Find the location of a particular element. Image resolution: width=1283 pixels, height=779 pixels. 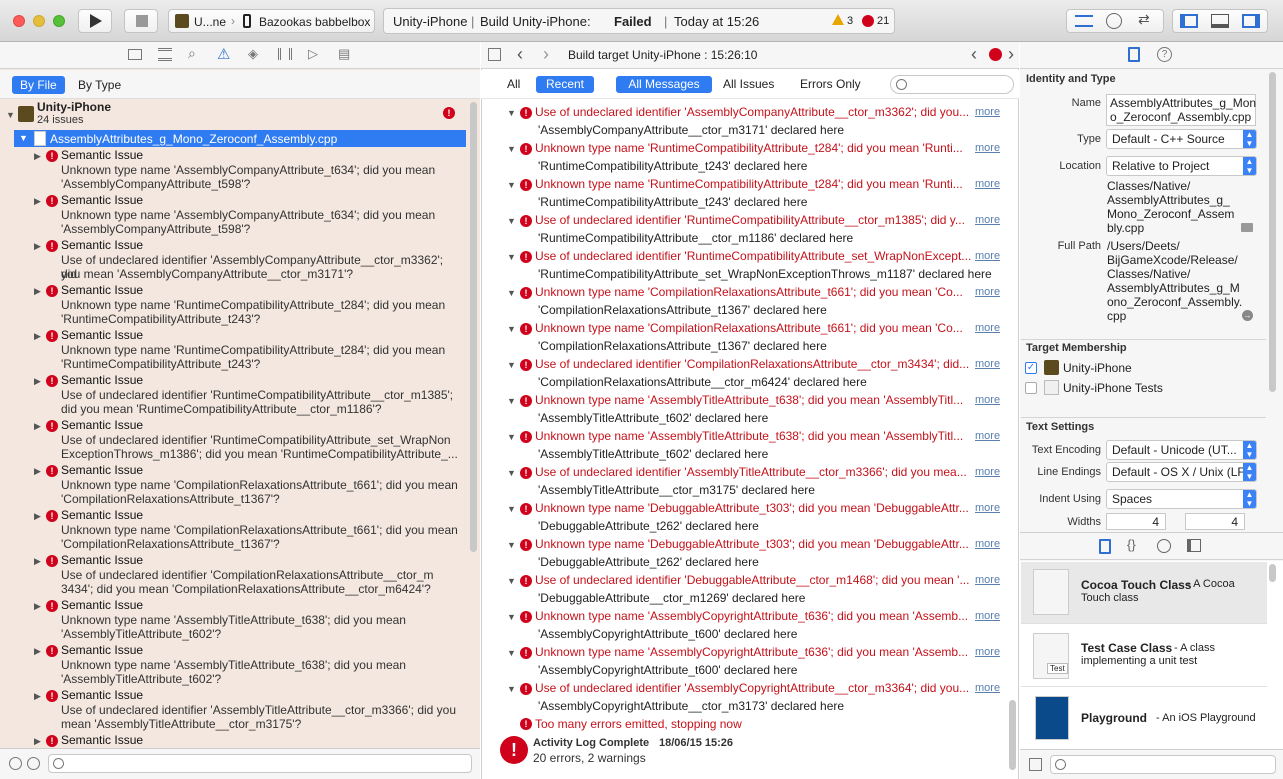

back-arrow-icon: ‹ is located at coordinates (520, 54).